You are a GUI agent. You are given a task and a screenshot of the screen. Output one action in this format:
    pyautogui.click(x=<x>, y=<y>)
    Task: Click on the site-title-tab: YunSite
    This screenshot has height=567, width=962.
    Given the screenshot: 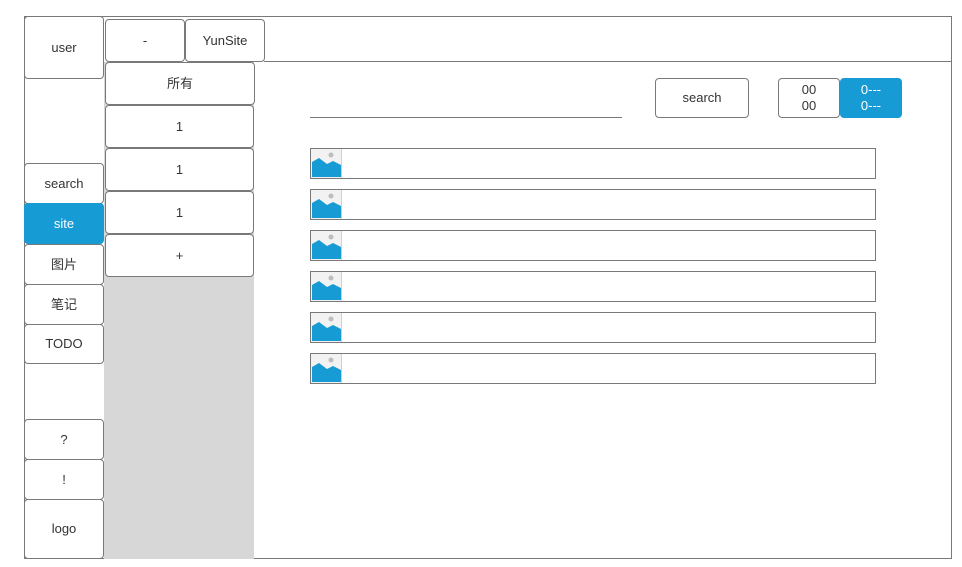 What is the action you would take?
    pyautogui.click(x=225, y=40)
    